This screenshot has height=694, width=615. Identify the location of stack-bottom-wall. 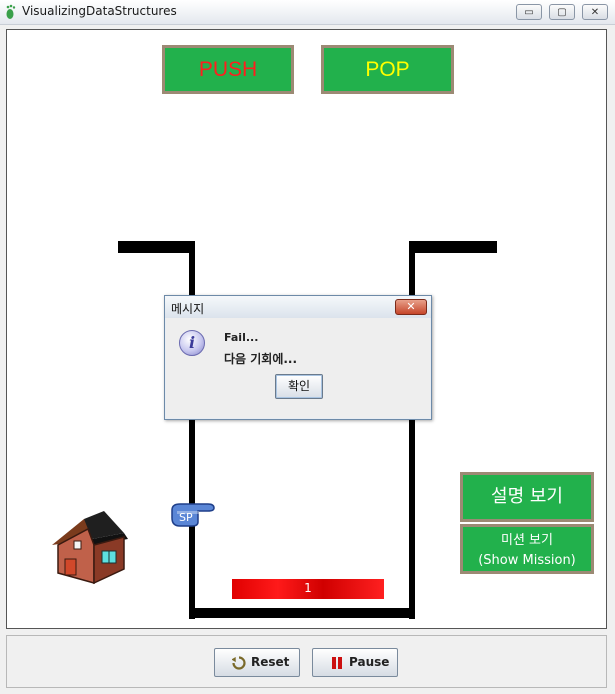
(302, 613).